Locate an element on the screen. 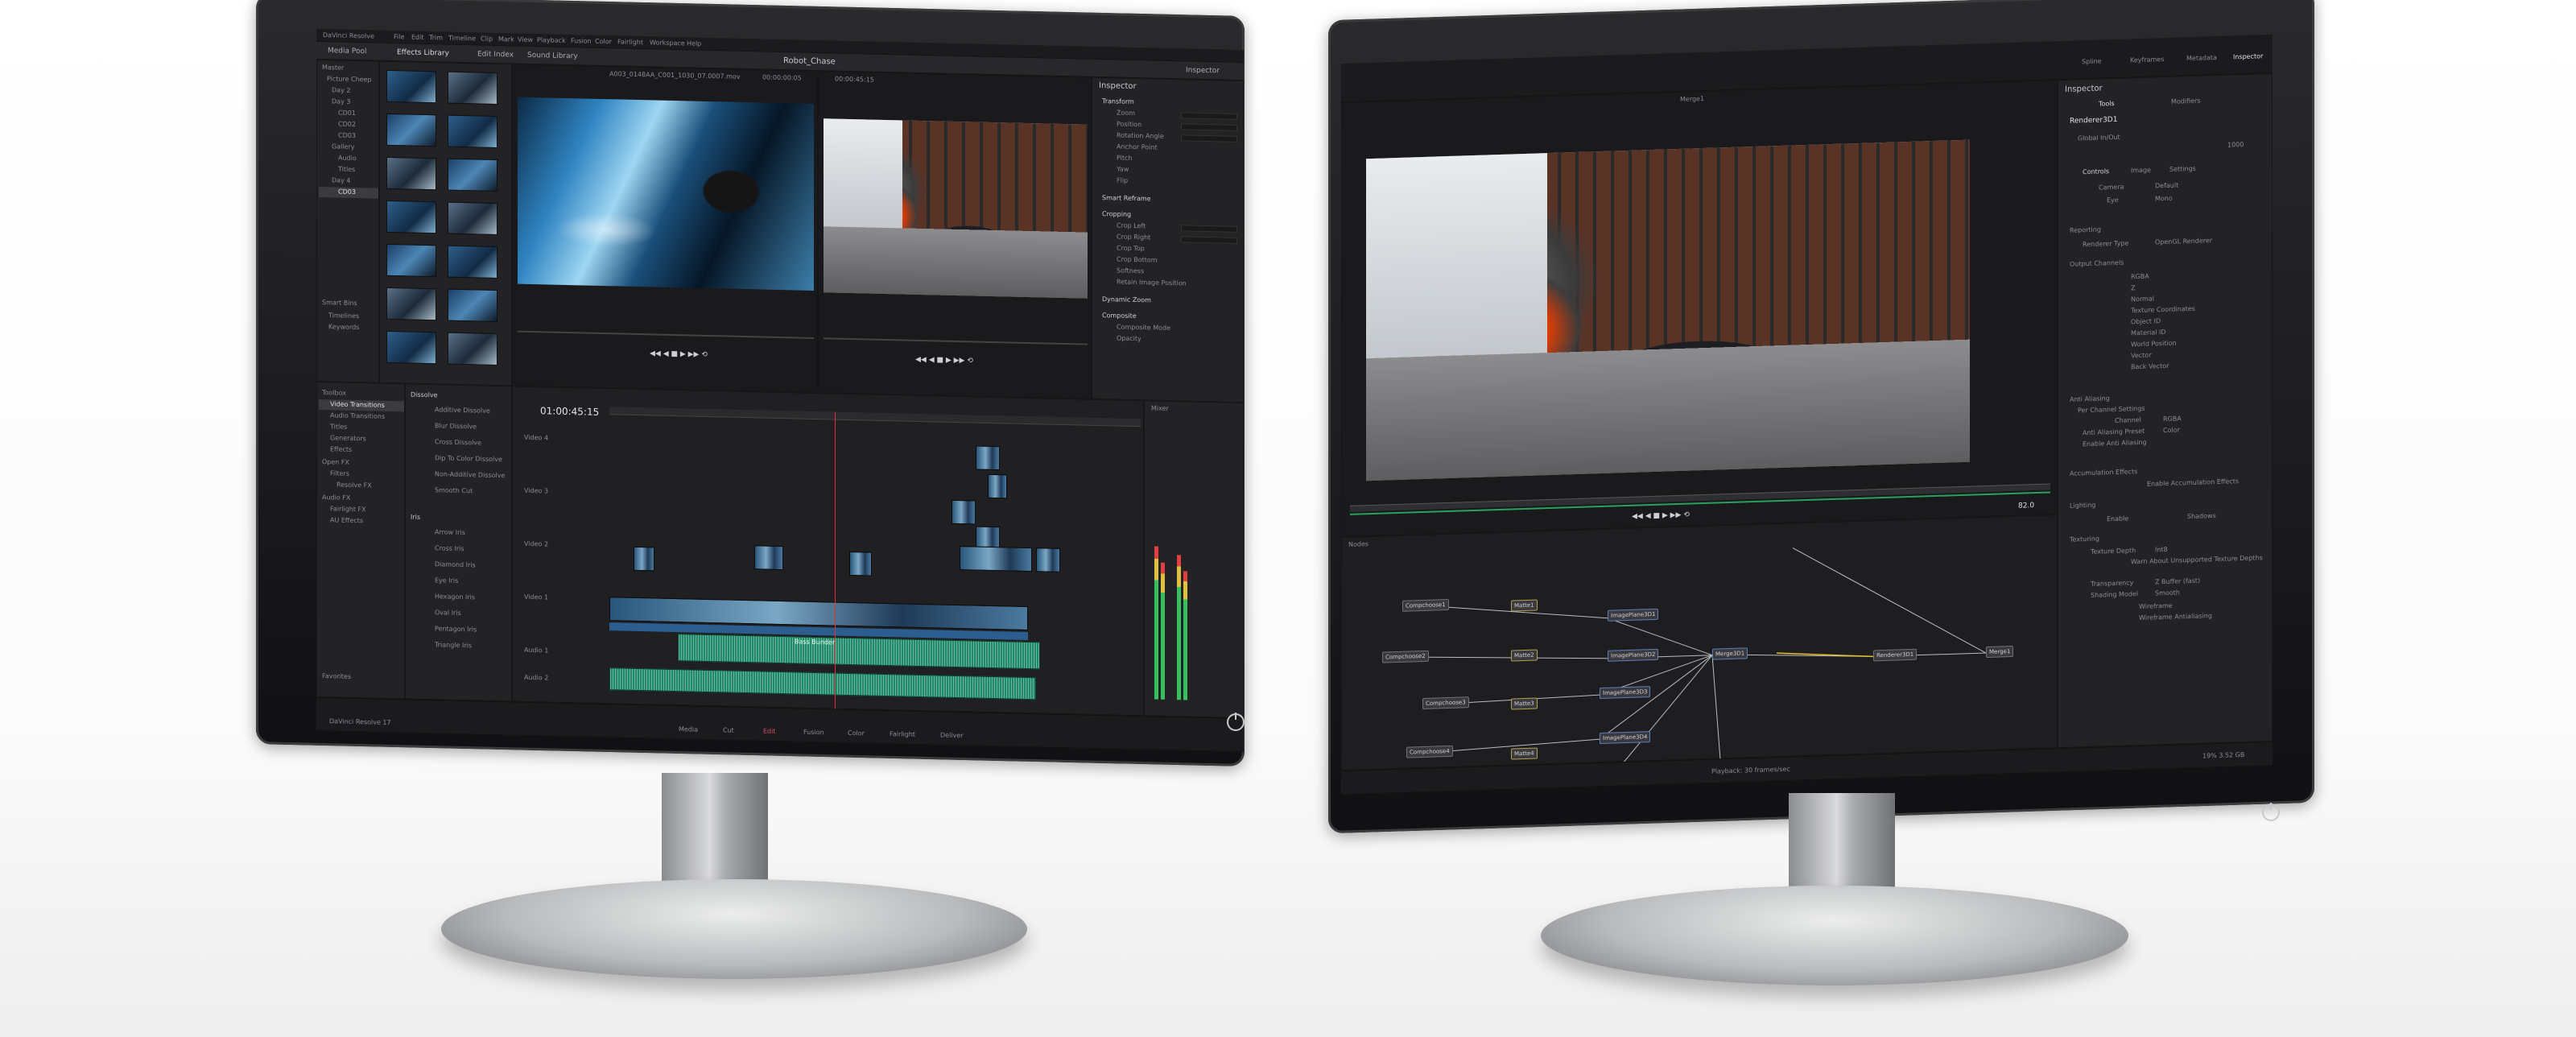 Image resolution: width=2576 pixels, height=1037 pixels. inspector-row: Smart Reframe is located at coordinates (1126, 198).